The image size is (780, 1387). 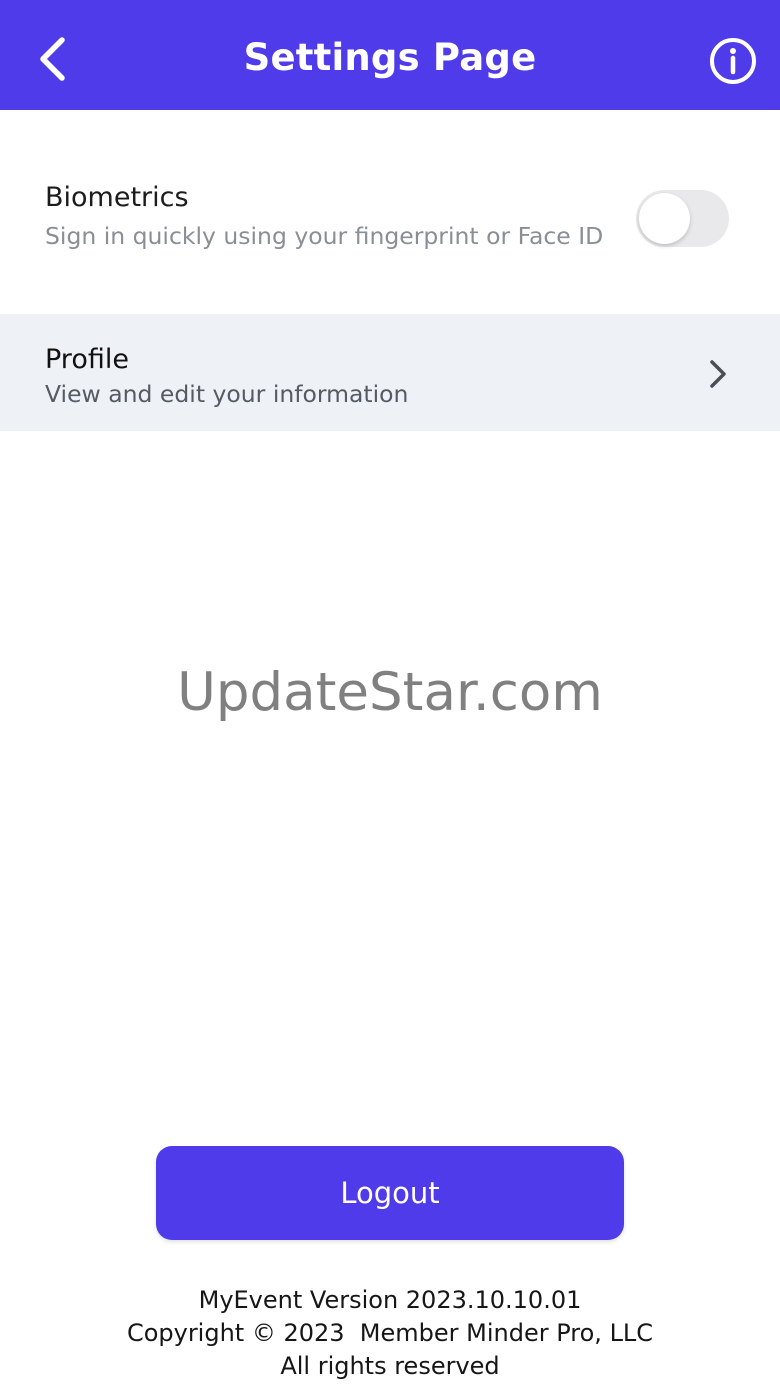 What do you see at coordinates (390, 1193) in the screenshot?
I see `logout-button: Logout` at bounding box center [390, 1193].